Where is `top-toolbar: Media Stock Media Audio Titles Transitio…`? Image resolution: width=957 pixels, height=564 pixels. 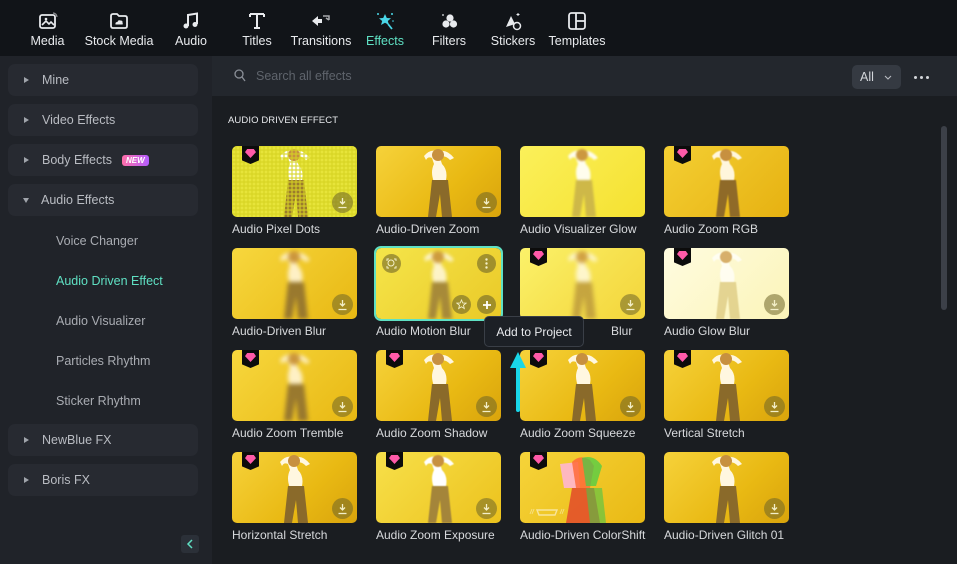
top-toolbar: Media Stock Media Audio Titles Transitio… is located at coordinates (478, 28).